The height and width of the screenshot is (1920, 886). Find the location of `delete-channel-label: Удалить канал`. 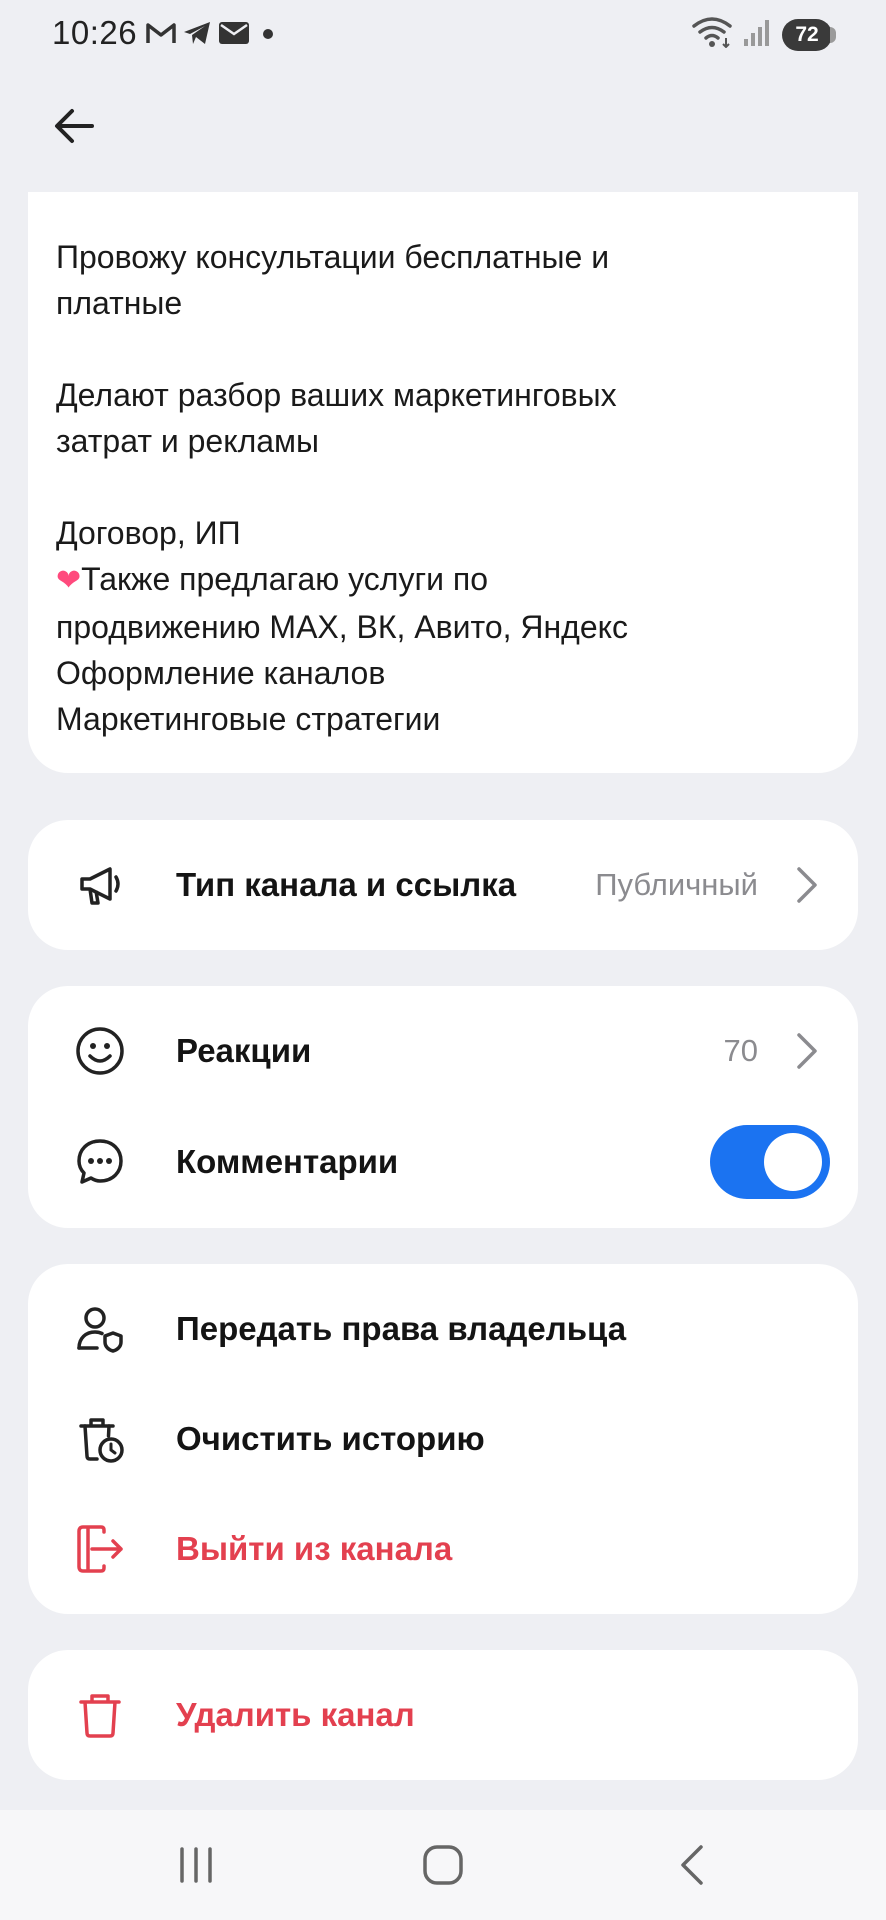

delete-channel-label: Удалить канал is located at coordinates (295, 1714).